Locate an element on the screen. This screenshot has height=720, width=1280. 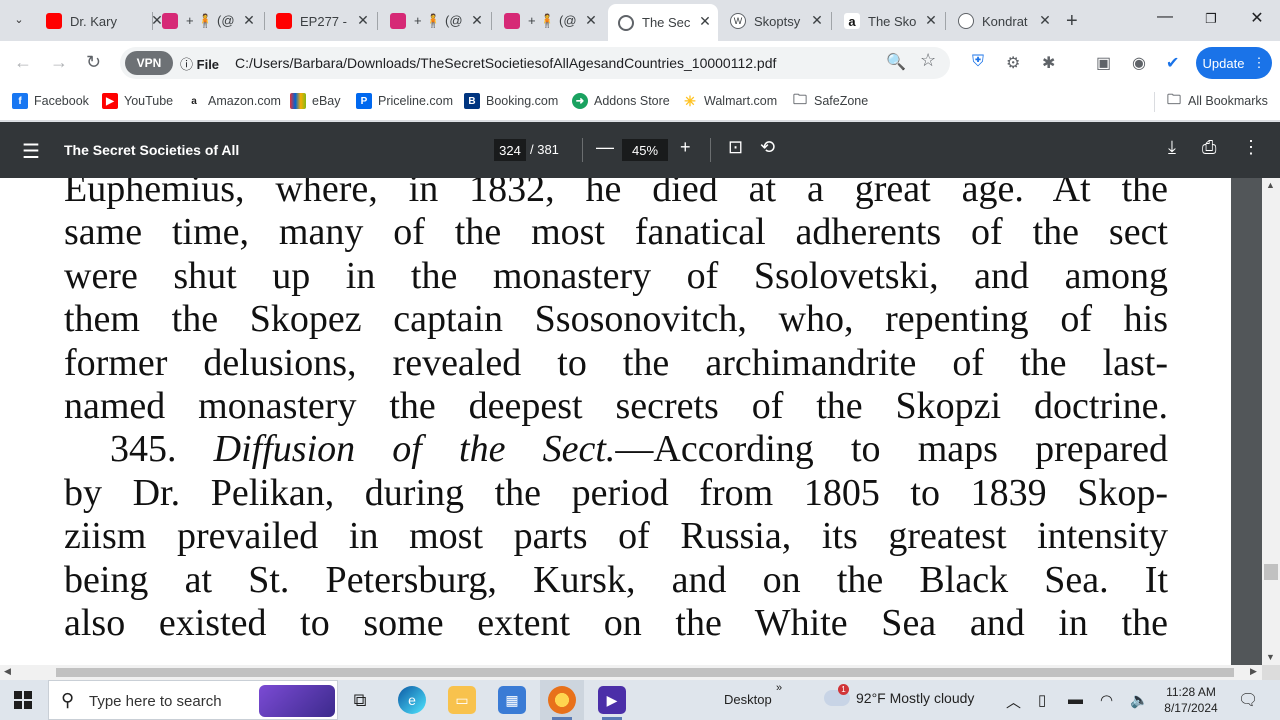
page-number-input: 324 is located at coordinates (510, 150).